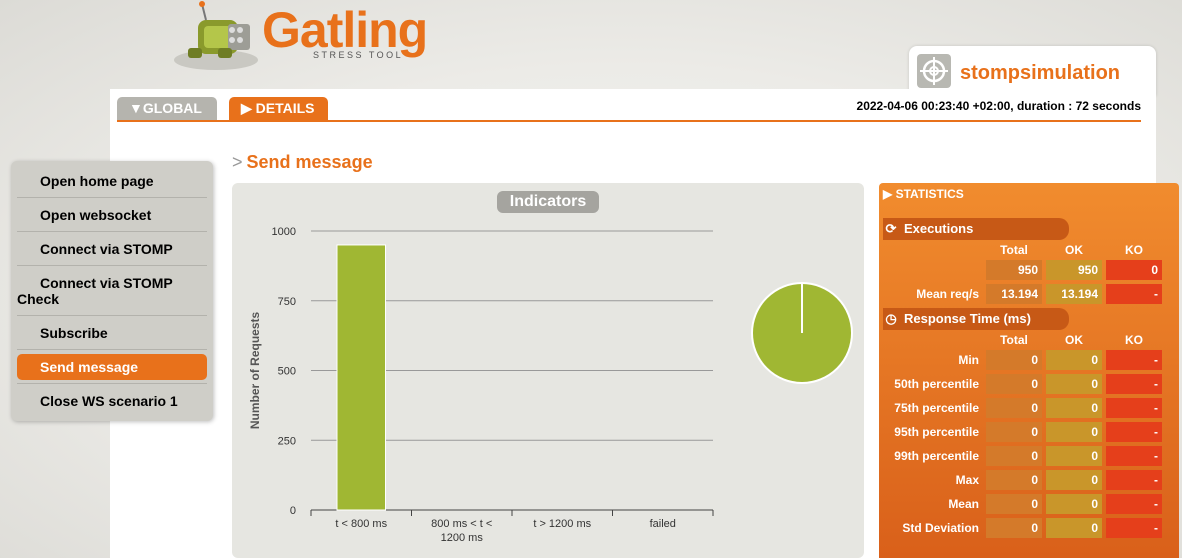 This screenshot has width=1182, height=558. Describe the element at coordinates (929, 194) in the screenshot. I see `statistics-title-text: STATISTICS` at that location.